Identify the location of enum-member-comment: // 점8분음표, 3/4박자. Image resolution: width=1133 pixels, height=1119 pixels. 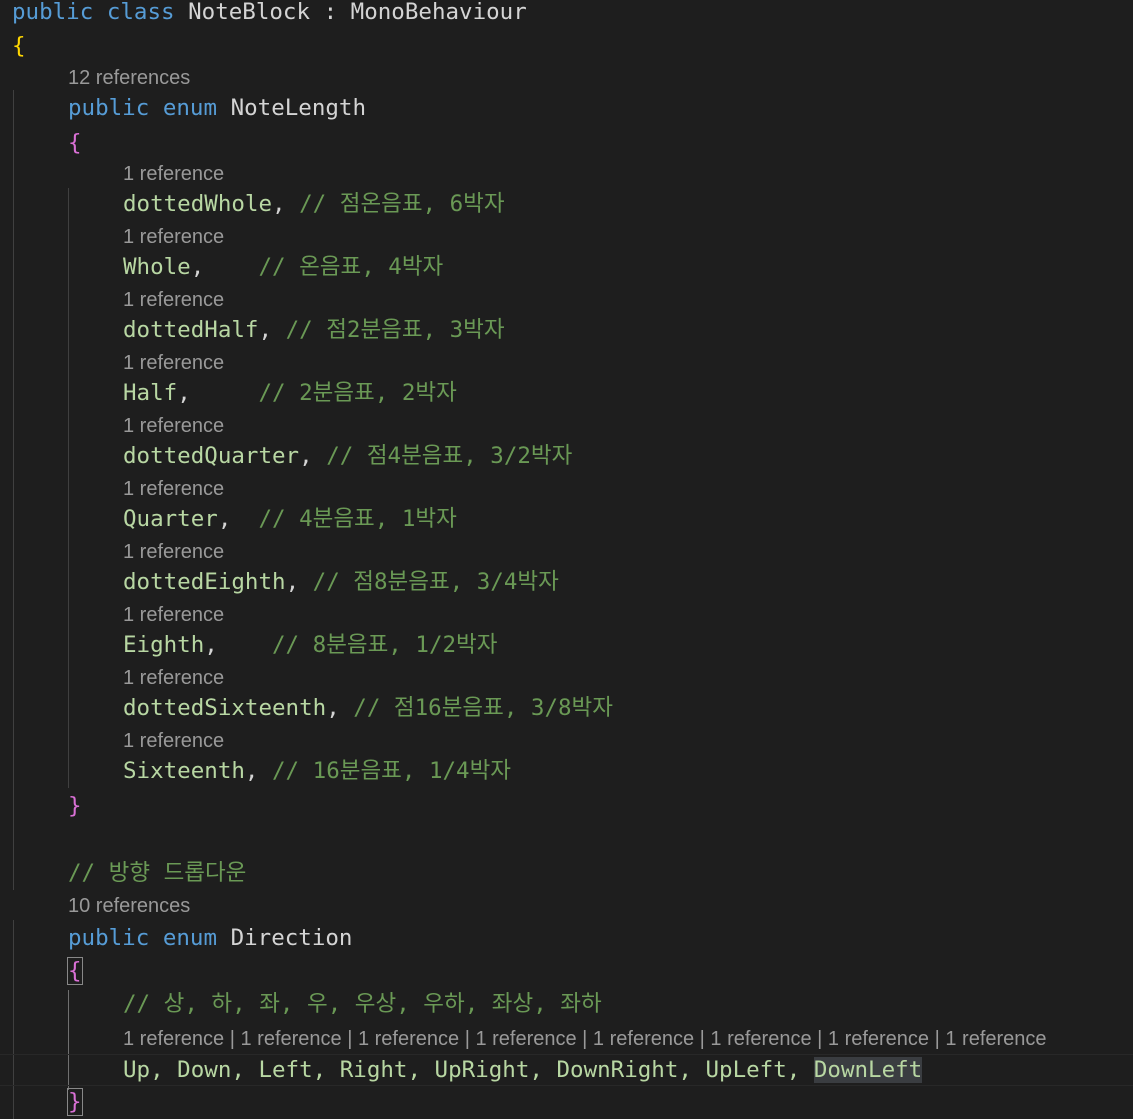
(435, 582).